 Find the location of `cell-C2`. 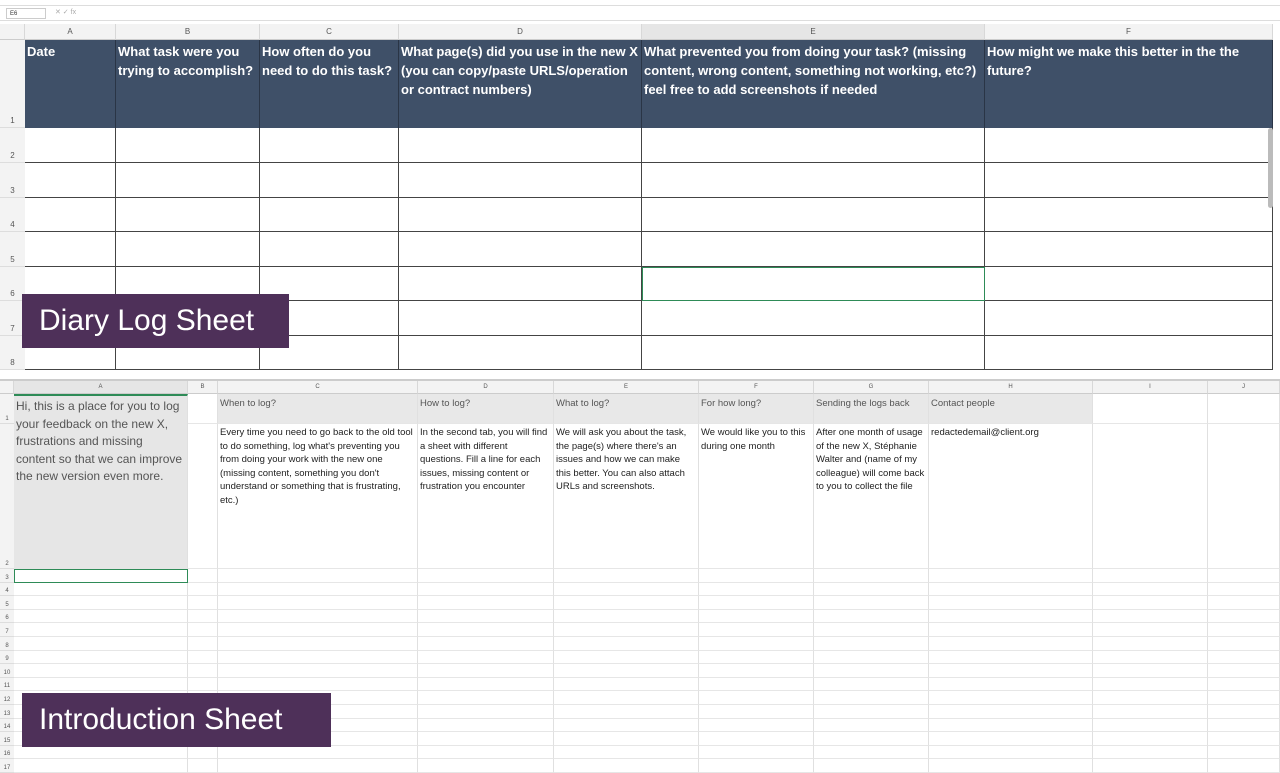

cell-C2 is located at coordinates (329, 145).